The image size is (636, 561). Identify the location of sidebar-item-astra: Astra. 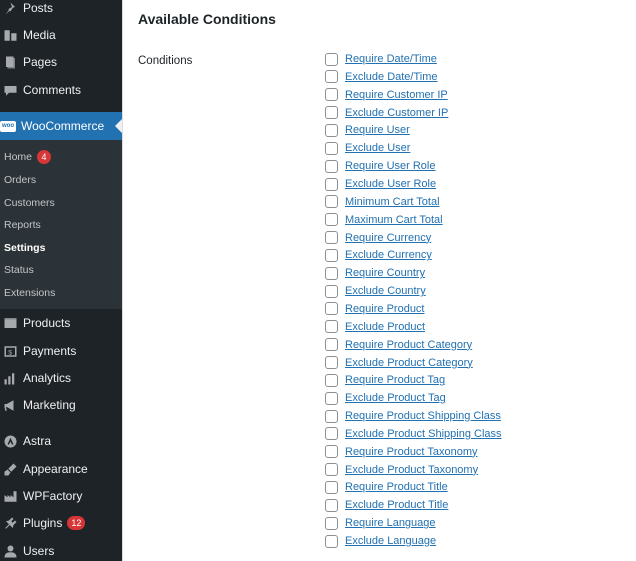
(61, 441).